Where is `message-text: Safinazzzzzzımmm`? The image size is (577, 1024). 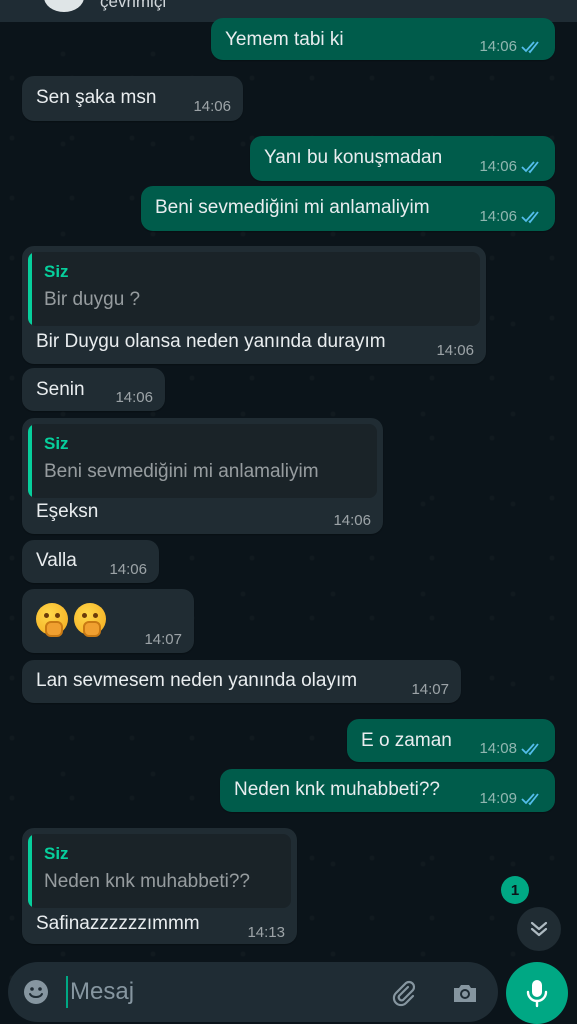
message-text: Safinazzzzzzımmm is located at coordinates (118, 923).